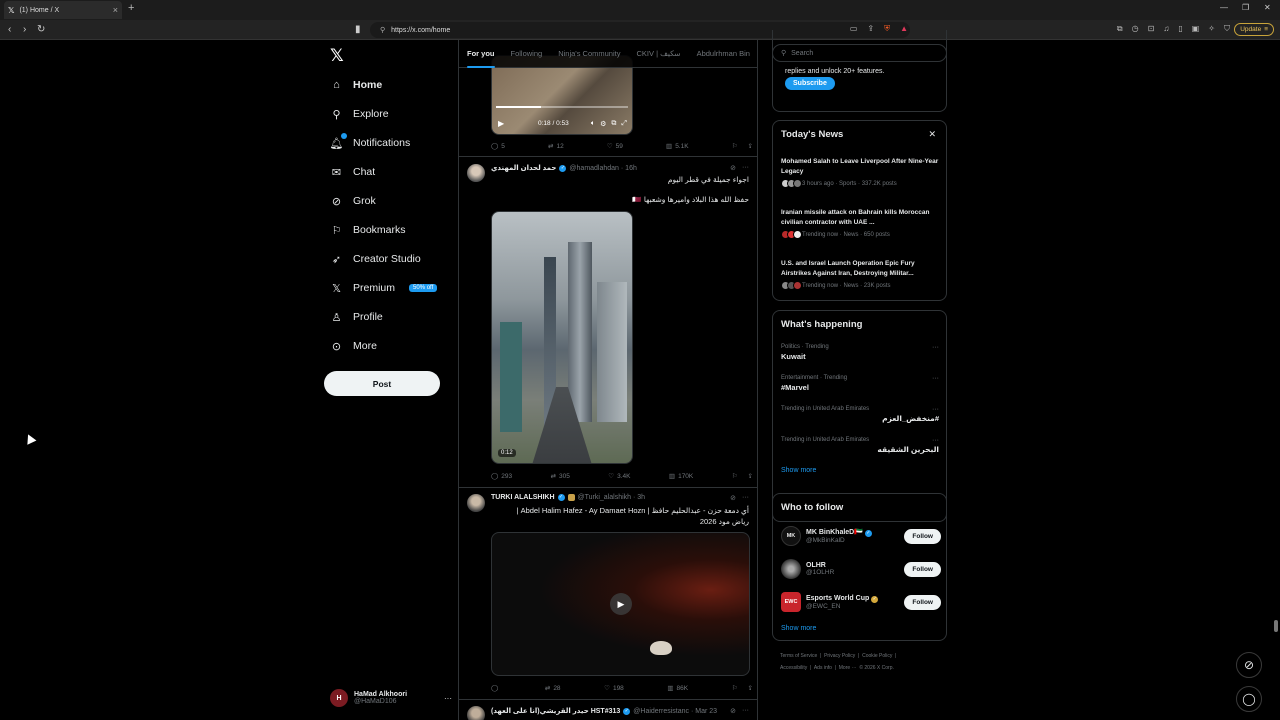  Describe the element at coordinates (382, 30) in the screenshot. I see `site-info-icon: ⚲` at that location.